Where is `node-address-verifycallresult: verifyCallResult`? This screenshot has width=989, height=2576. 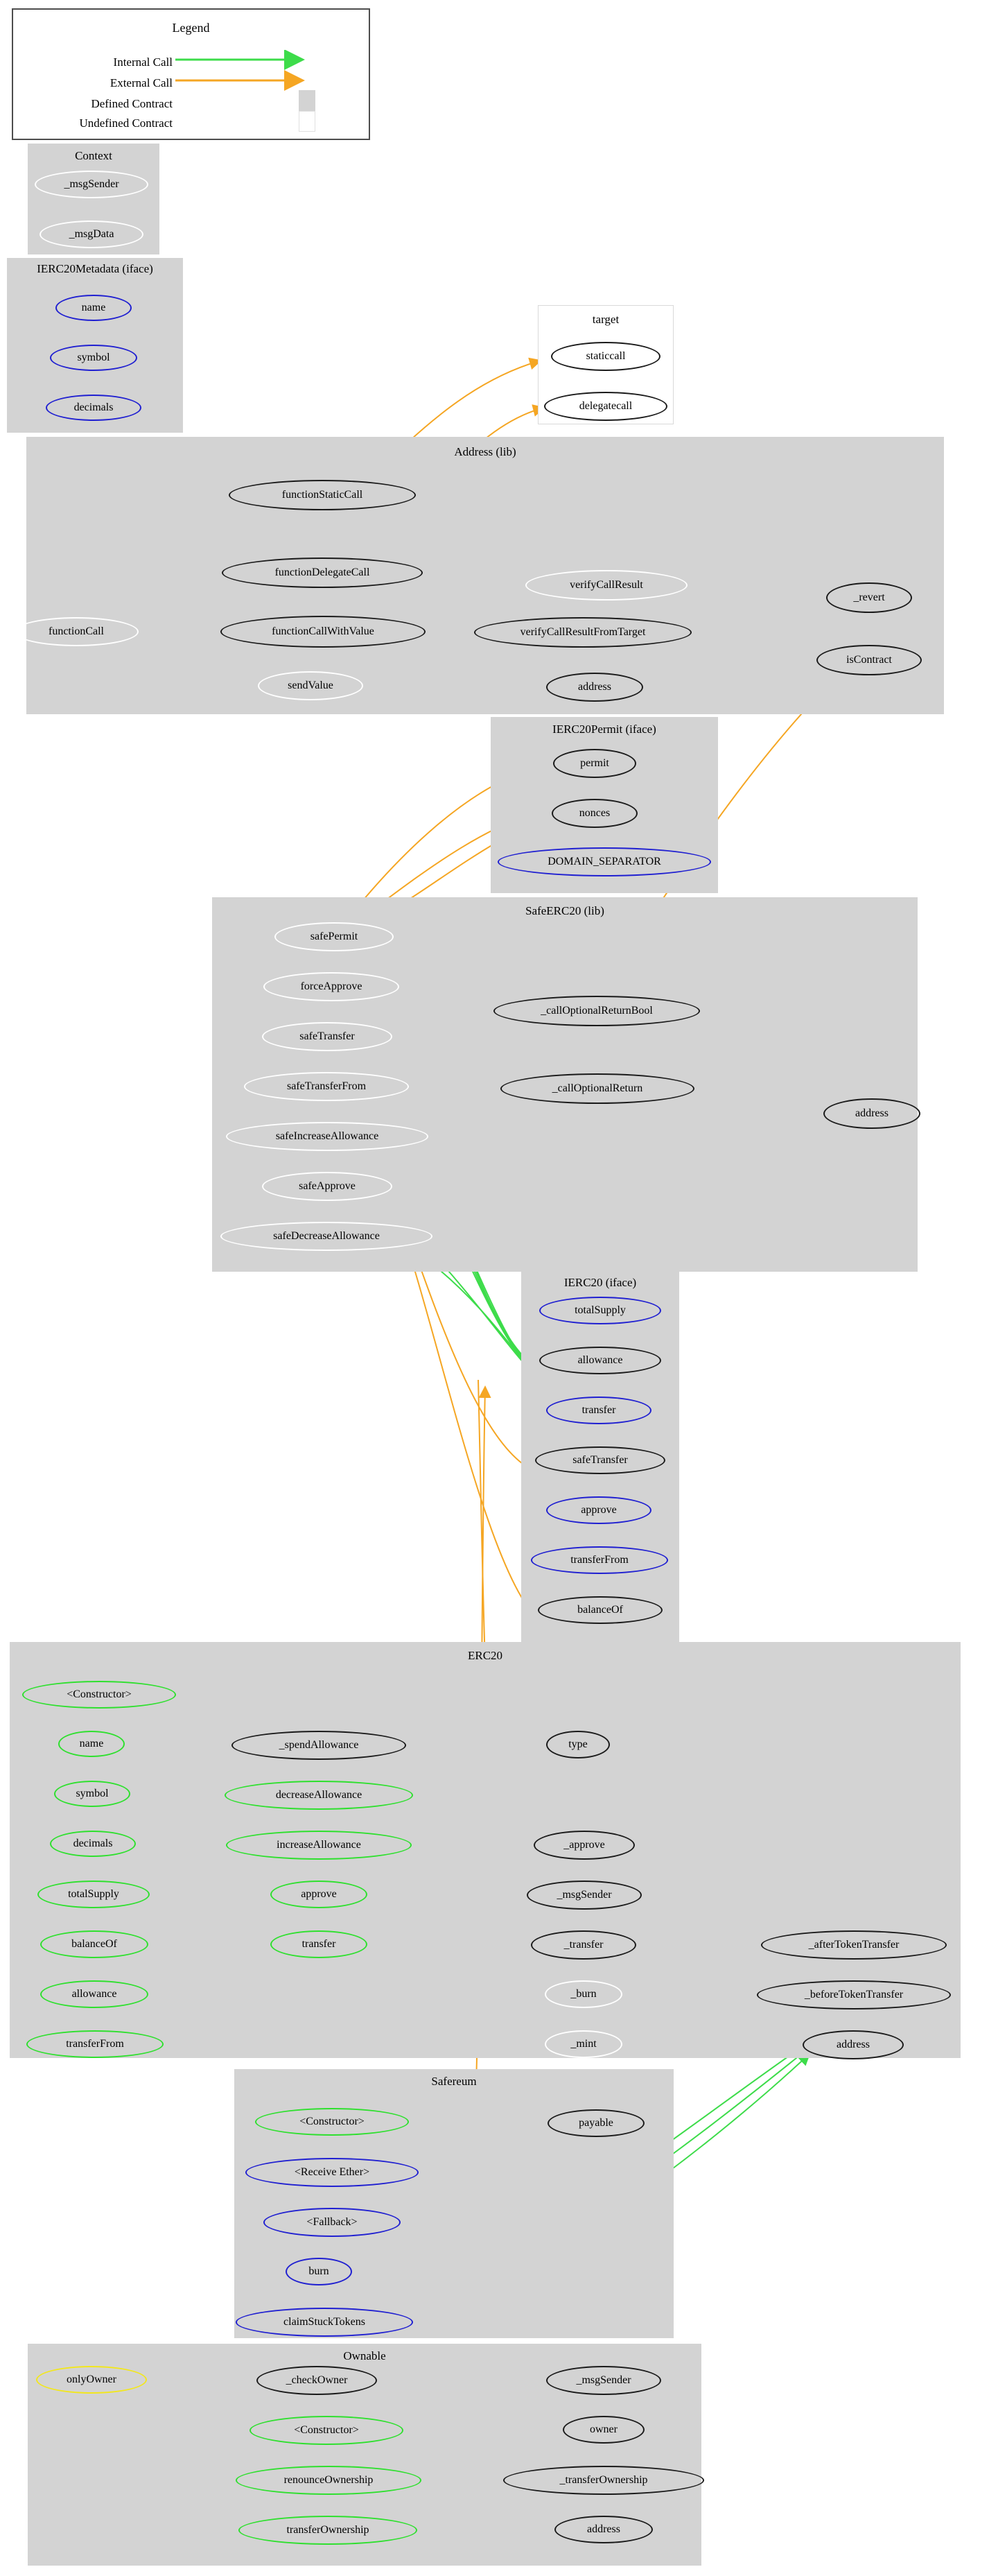 node-address-verifycallresult: verifyCallResult is located at coordinates (606, 585).